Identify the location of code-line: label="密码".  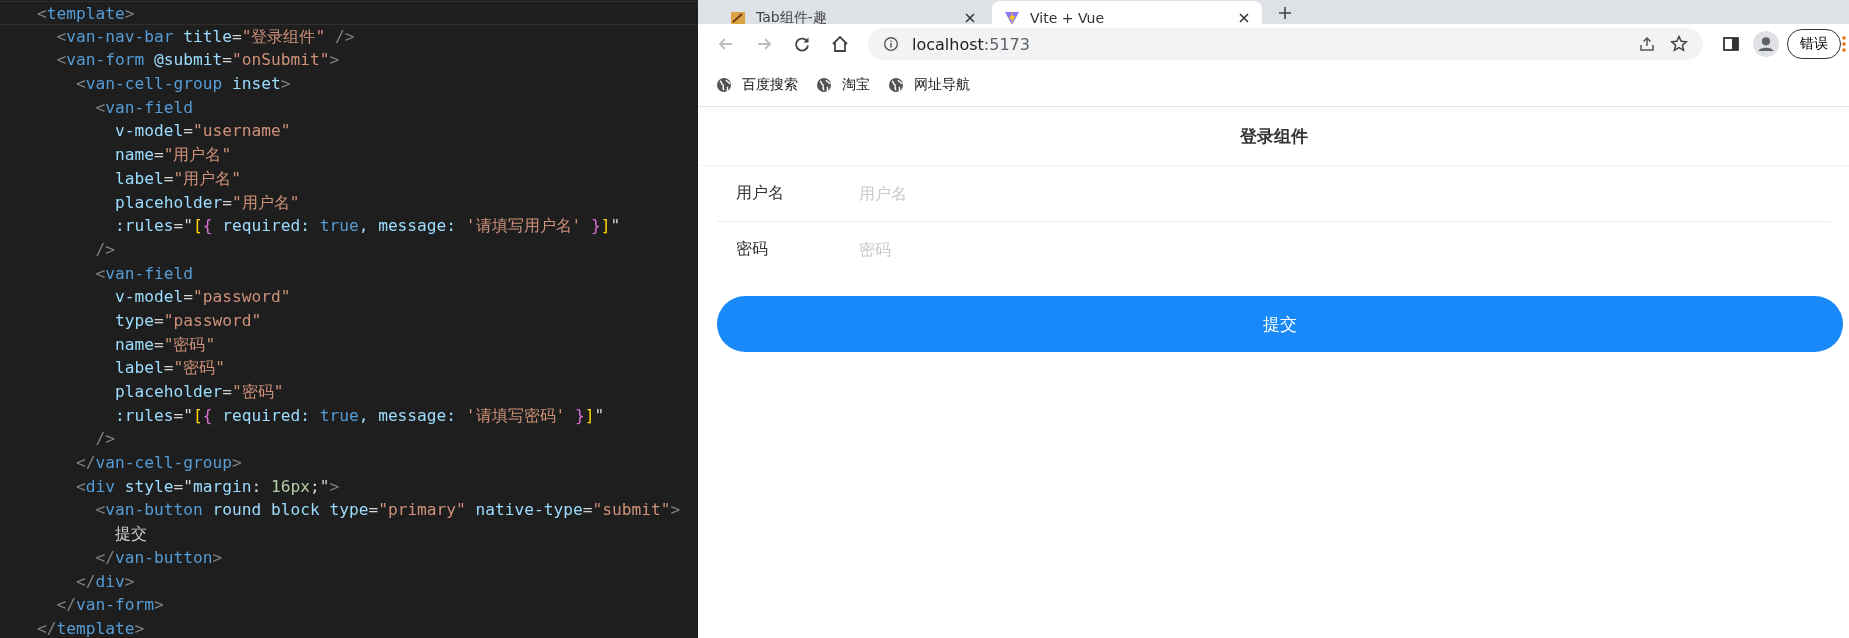
(169, 368).